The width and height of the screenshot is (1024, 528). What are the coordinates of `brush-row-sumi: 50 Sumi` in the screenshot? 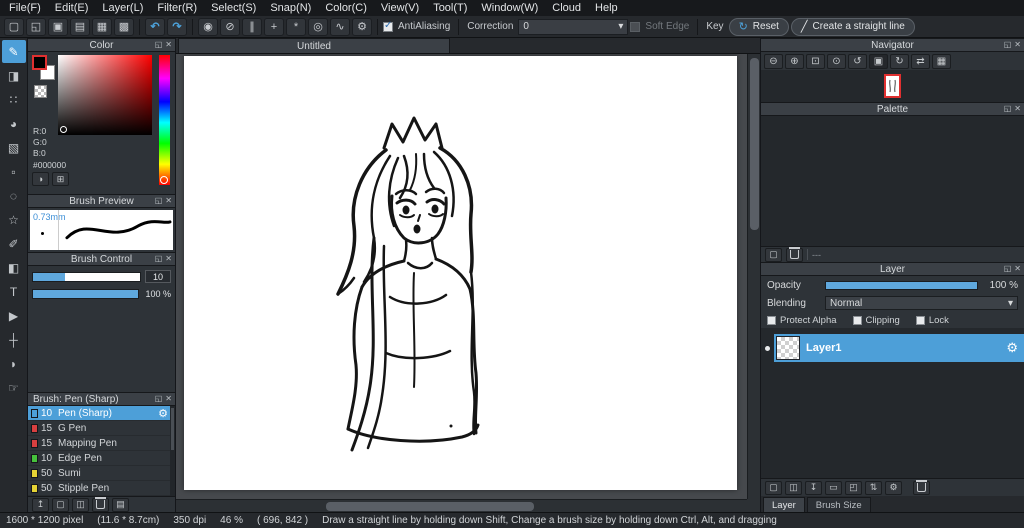 It's located at (101, 473).